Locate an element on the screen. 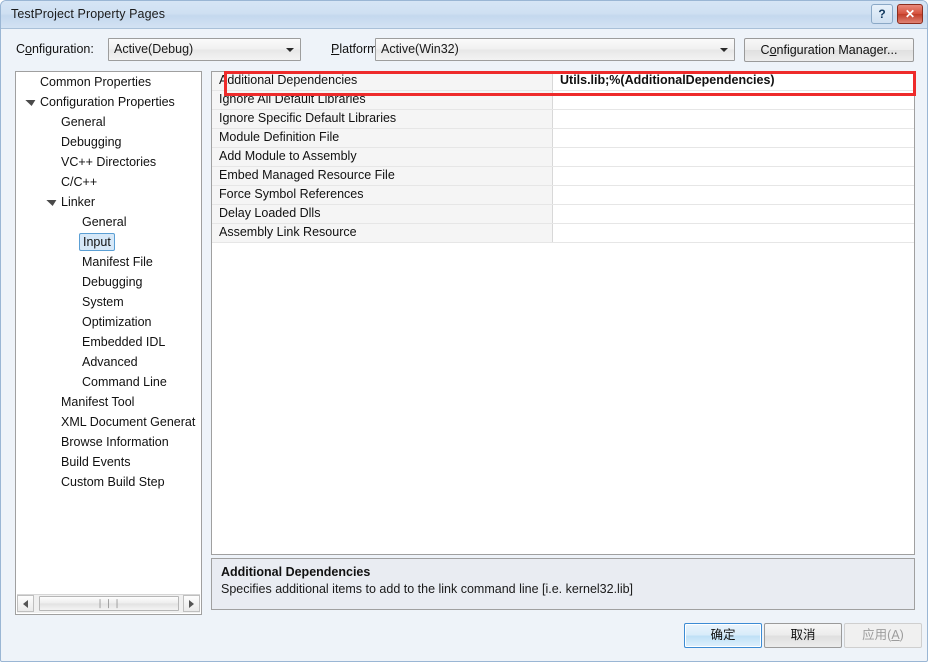 The image size is (928, 662). tree-item-c-c: C/C++ is located at coordinates (108, 182).